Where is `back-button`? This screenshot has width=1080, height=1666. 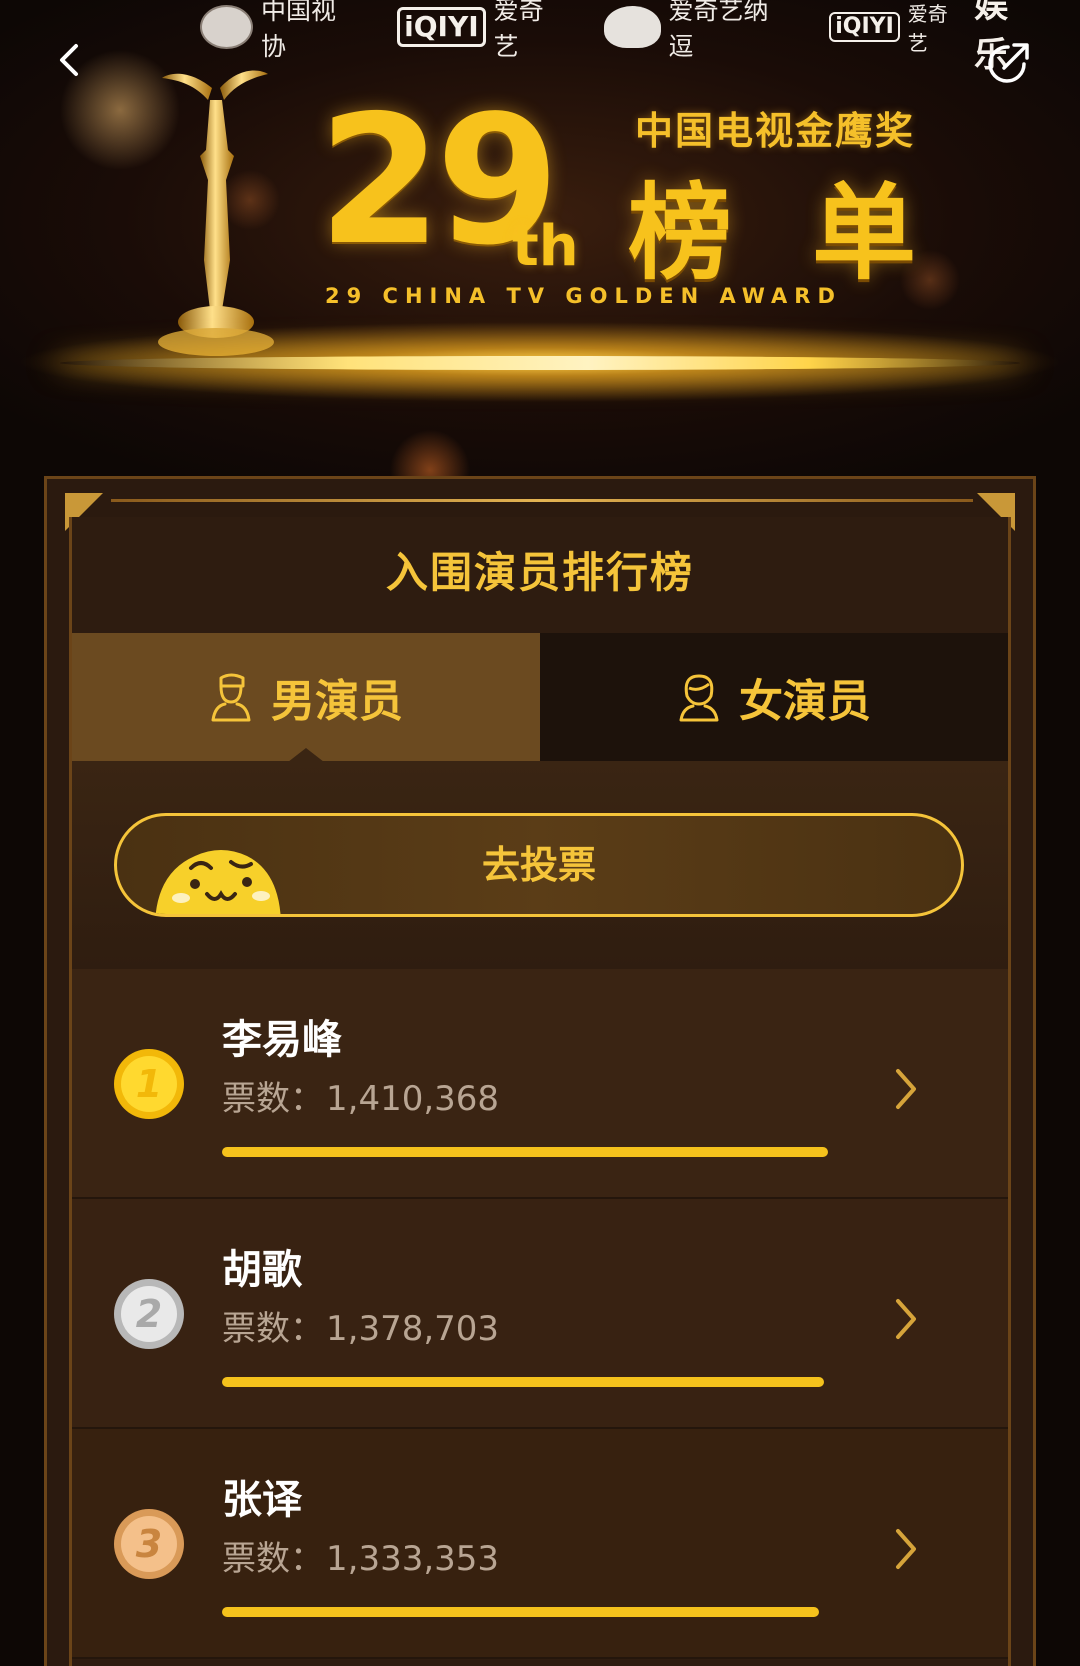
back-button is located at coordinates (70, 60).